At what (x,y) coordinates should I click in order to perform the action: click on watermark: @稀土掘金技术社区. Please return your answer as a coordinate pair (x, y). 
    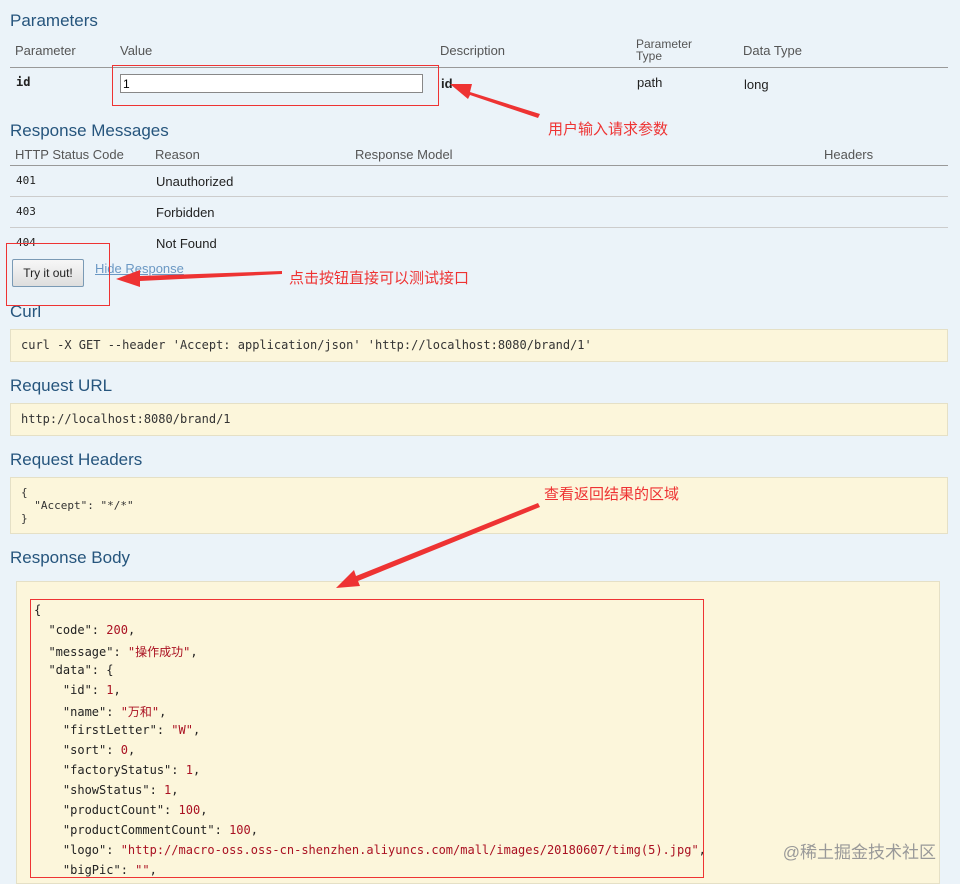
    Looking at the image, I should click on (859, 852).